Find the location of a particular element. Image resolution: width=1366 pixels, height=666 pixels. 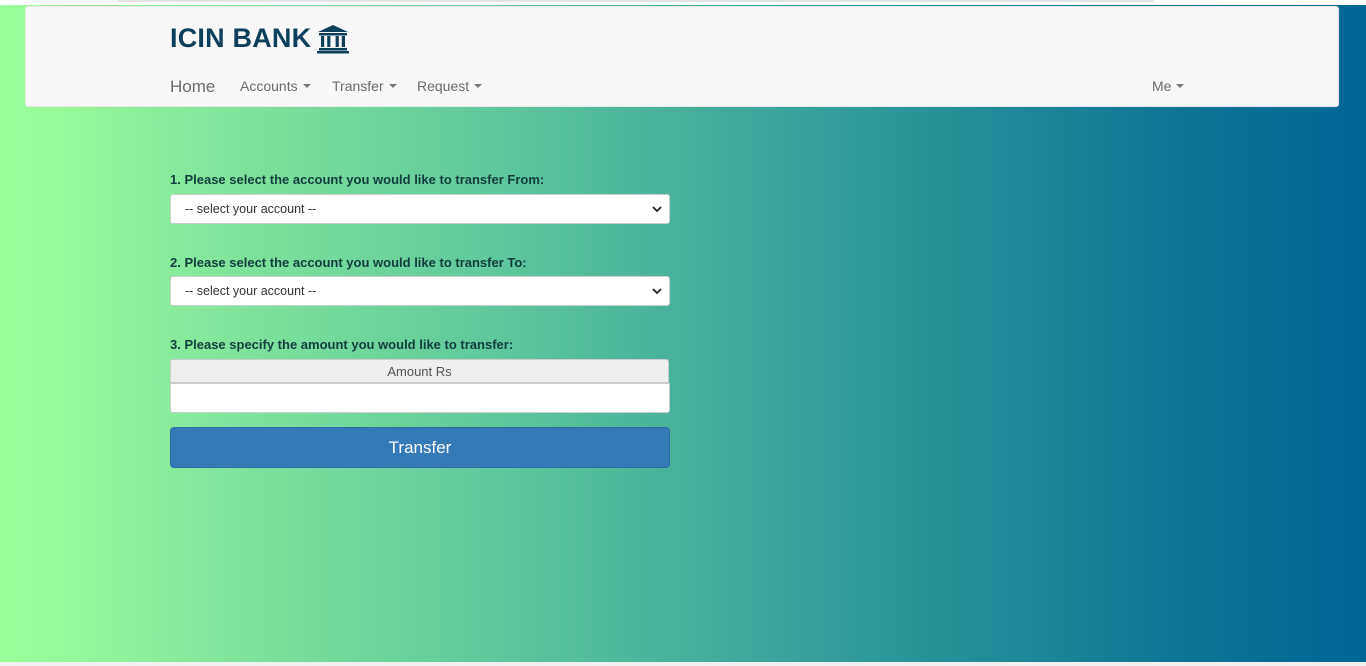

nav-accounts-dropdown: Accounts is located at coordinates (275, 86).